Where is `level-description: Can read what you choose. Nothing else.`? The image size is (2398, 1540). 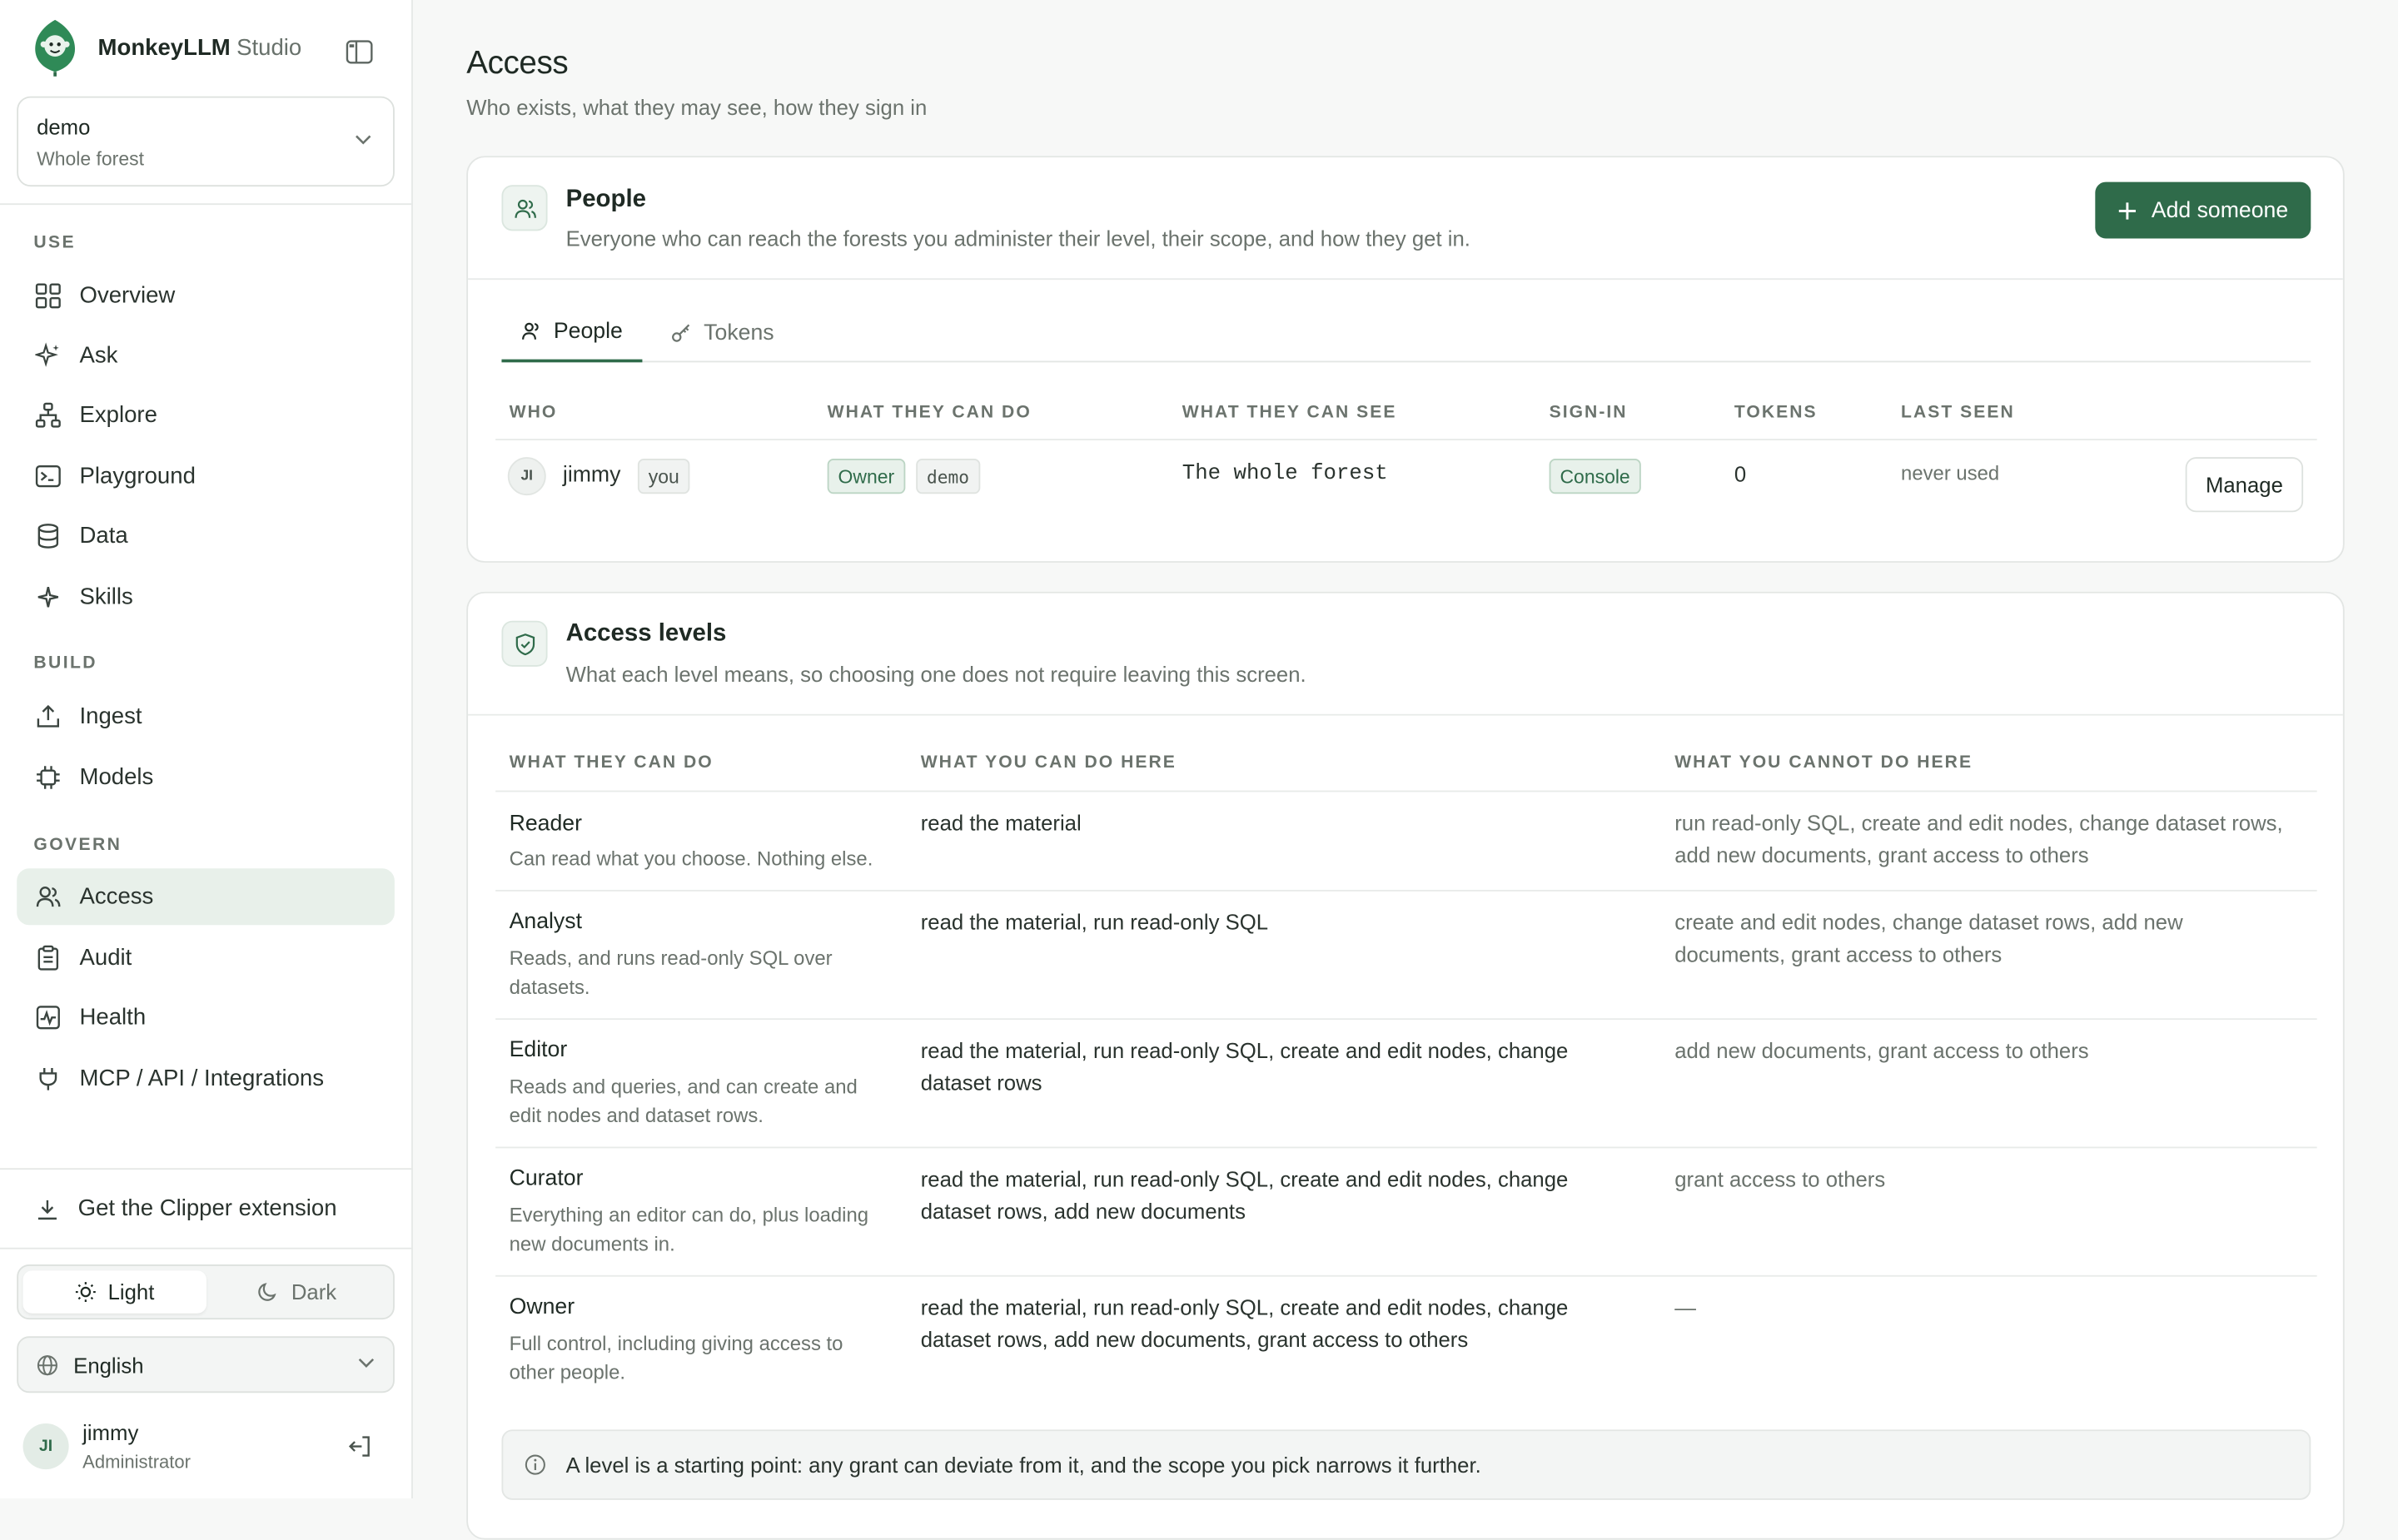
level-description: Can read what you choose. Nothing else. is located at coordinates (691, 859).